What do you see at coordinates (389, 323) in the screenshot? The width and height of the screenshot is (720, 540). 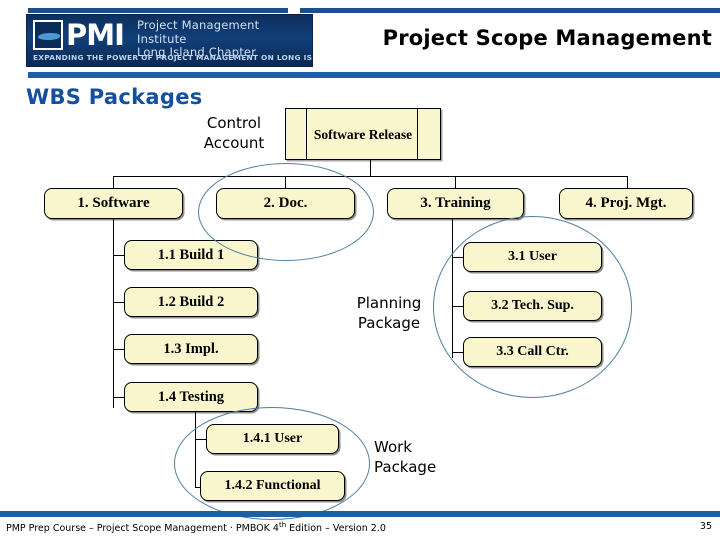 I see `annotation-planning-package-line2: Package` at bounding box center [389, 323].